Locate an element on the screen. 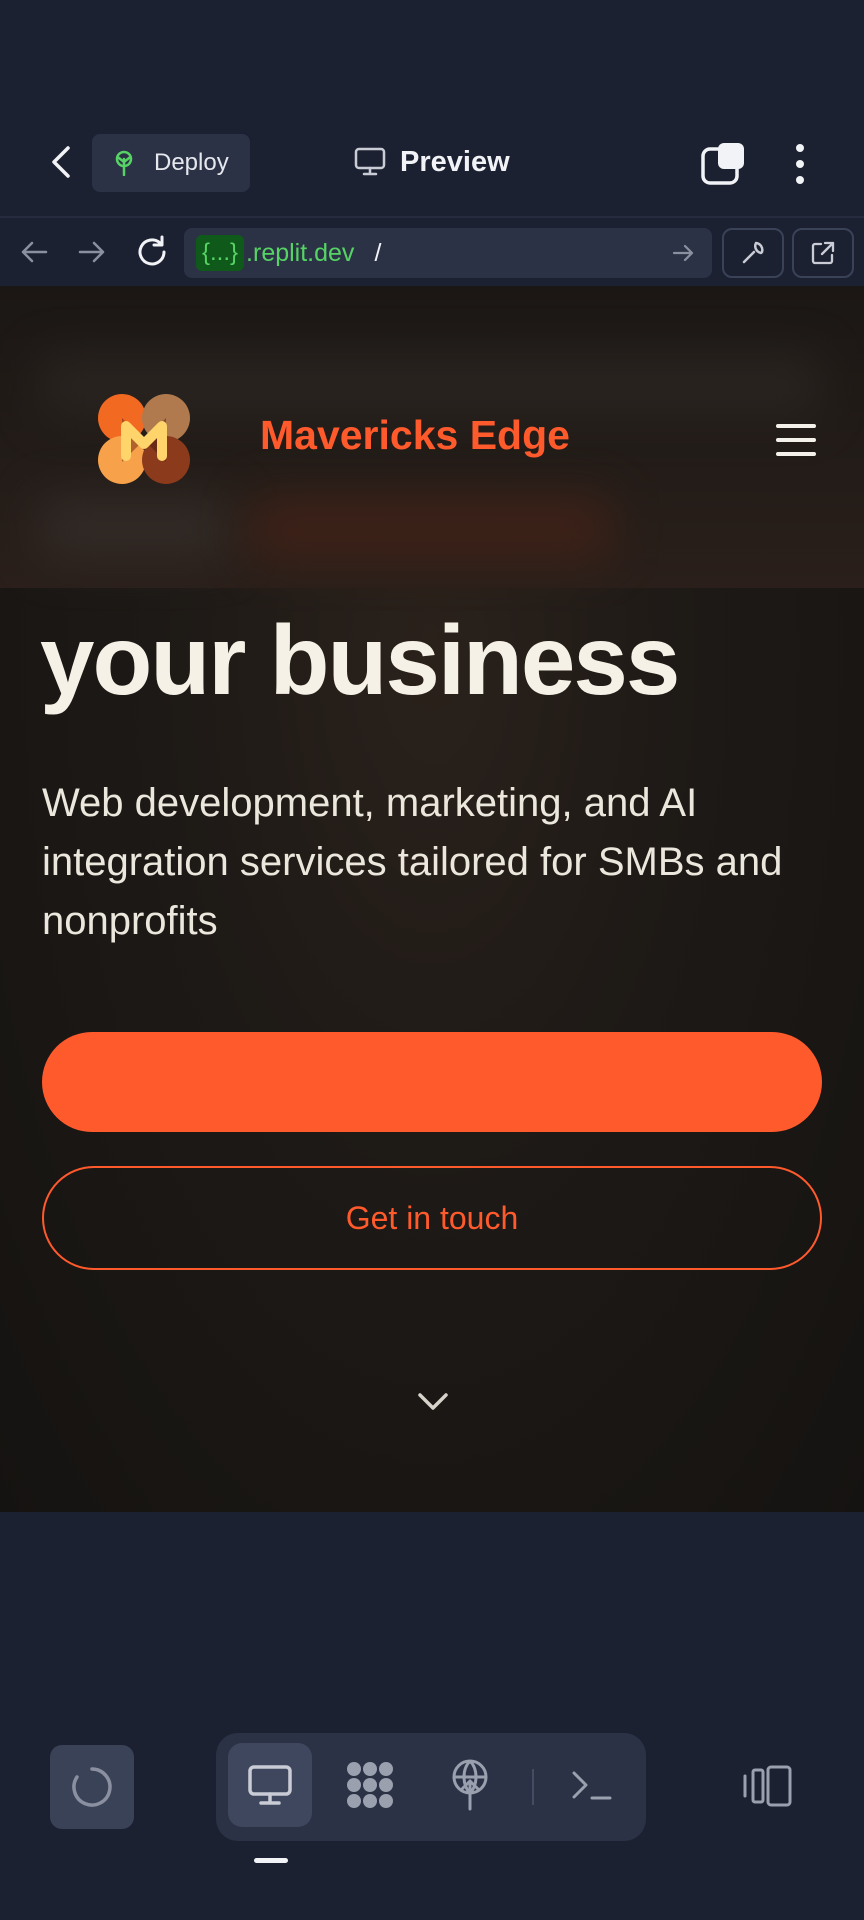 This screenshot has width=864, height=1920. brand-logo is located at coordinates (144, 440).